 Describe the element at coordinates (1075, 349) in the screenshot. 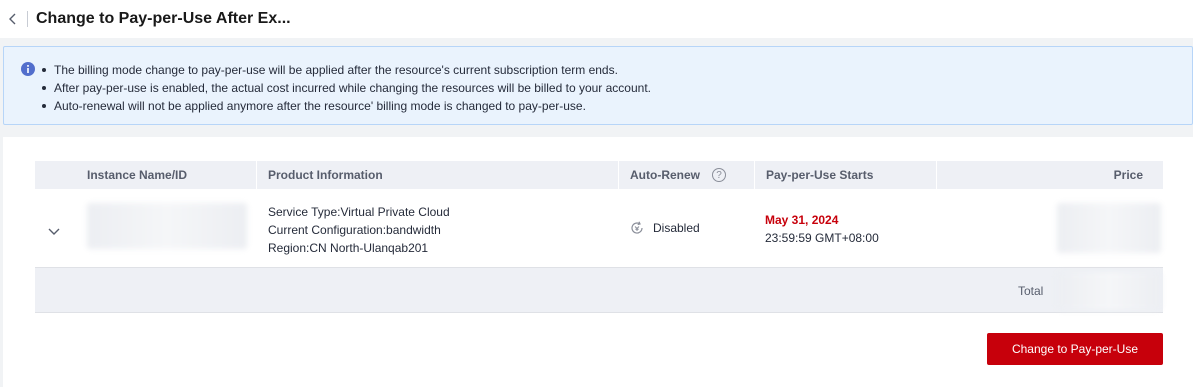

I see `change-to-pay-per-use-button: Change to Pay-per-Use` at that location.